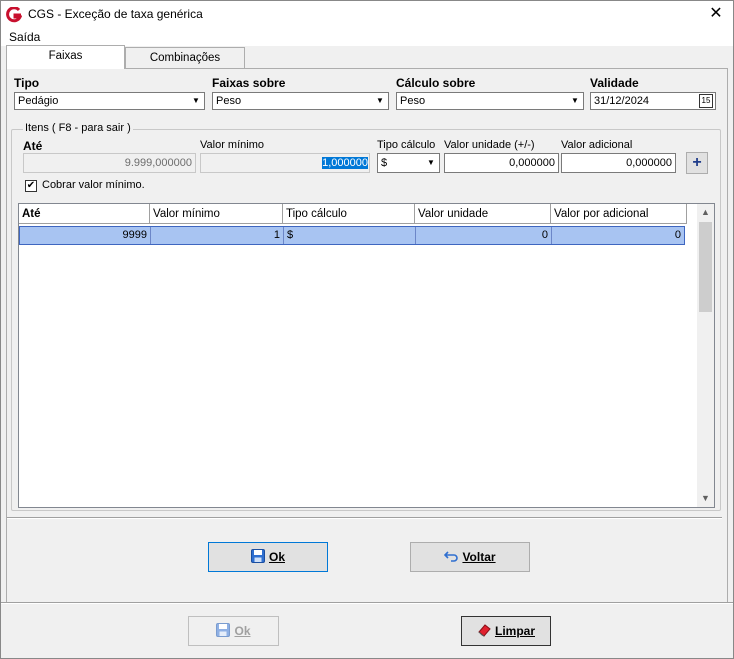  Describe the element at coordinates (78, 128) in the screenshot. I see `itens-legend: Itens ( F8 - para sair )` at that location.